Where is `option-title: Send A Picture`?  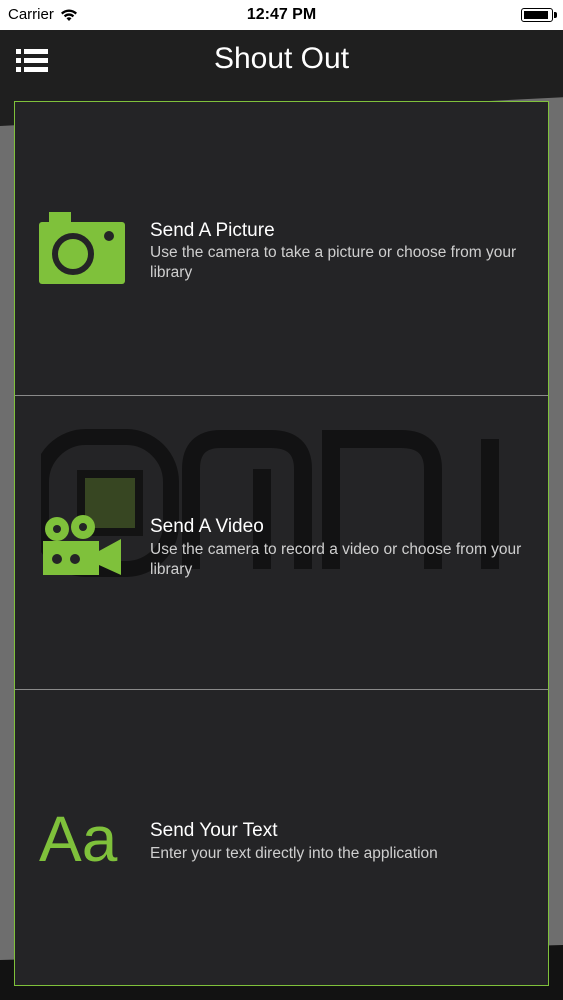
option-title: Send A Picture is located at coordinates (212, 230).